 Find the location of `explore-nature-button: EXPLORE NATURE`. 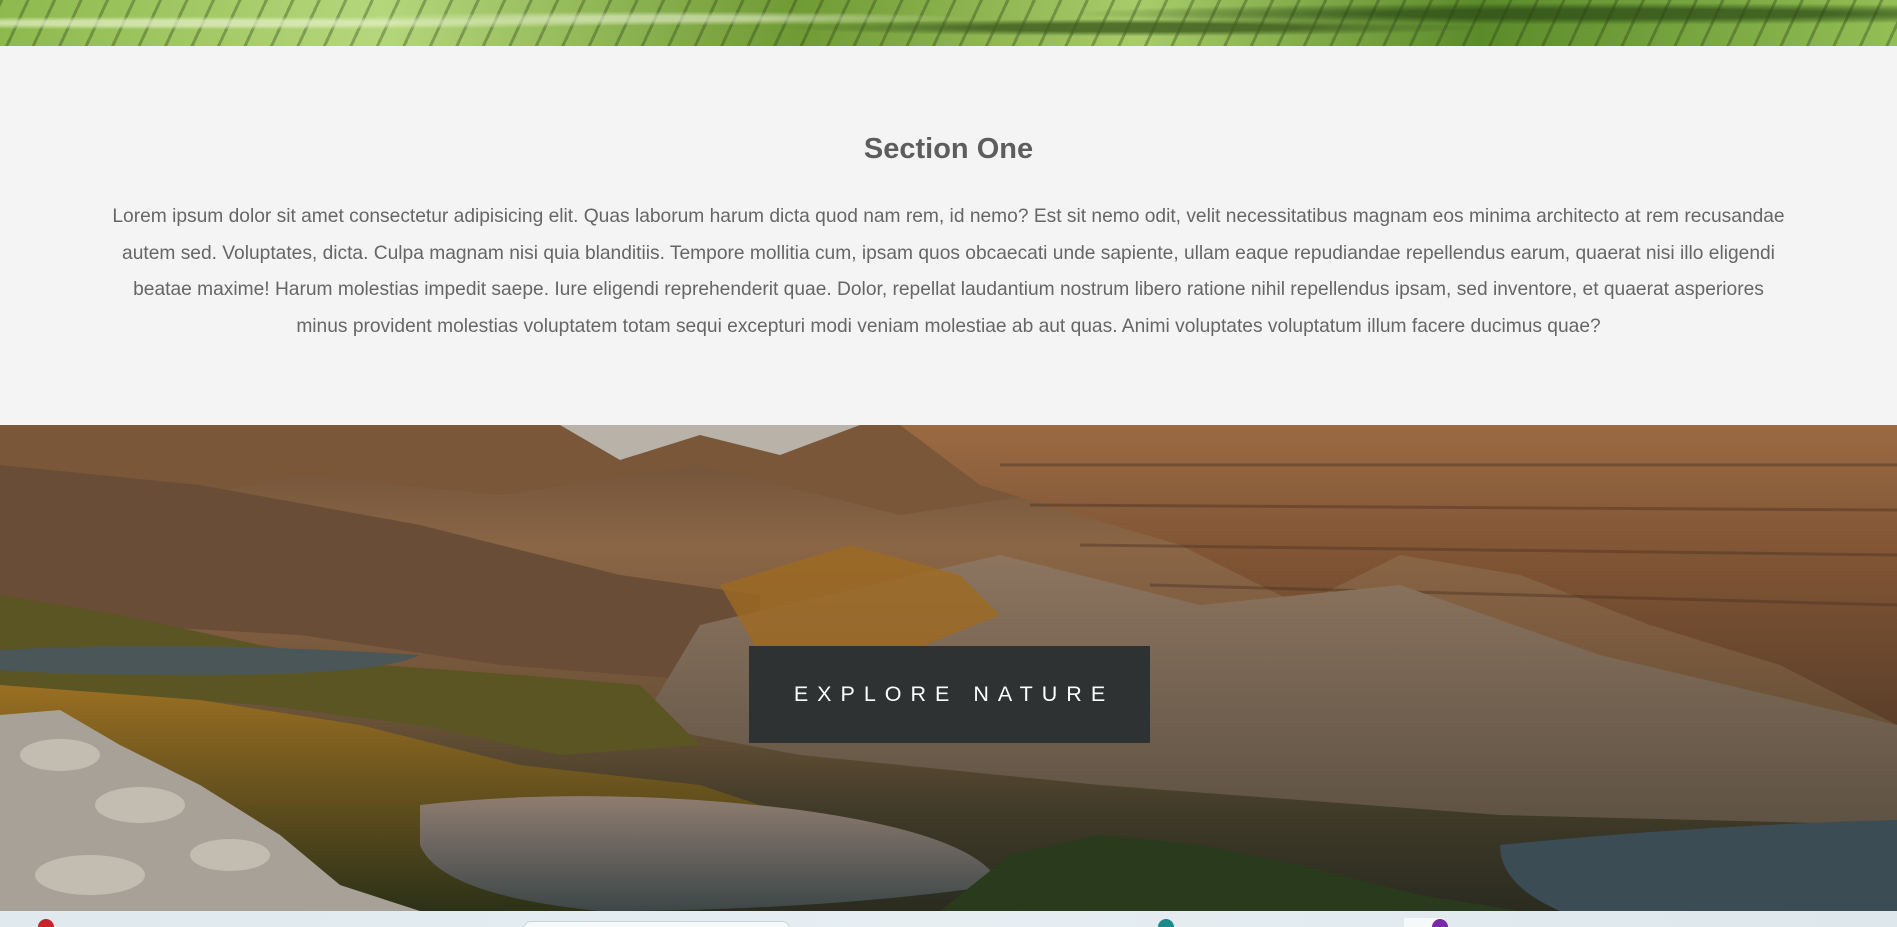

explore-nature-button: EXPLORE NATURE is located at coordinates (949, 694).